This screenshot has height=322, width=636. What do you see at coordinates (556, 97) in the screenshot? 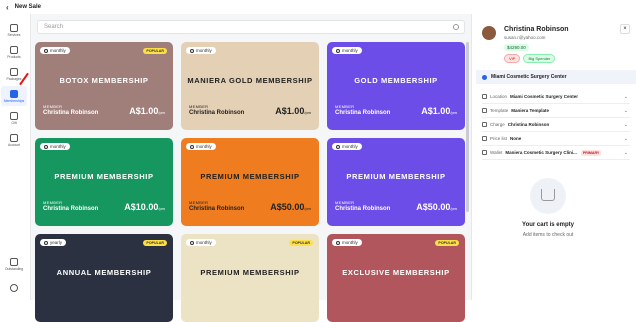
I see `detail-row: Location Miami Cosmetic Surgery Center ⌄` at bounding box center [556, 97].